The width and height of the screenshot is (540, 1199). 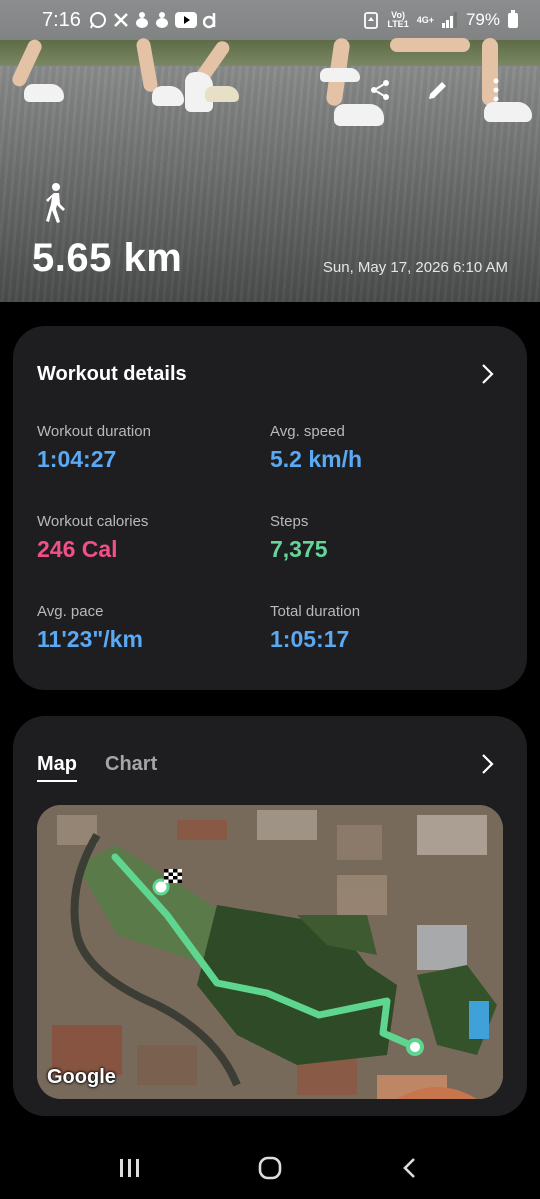 I want to click on home-icon, so click(x=270, y=1167).